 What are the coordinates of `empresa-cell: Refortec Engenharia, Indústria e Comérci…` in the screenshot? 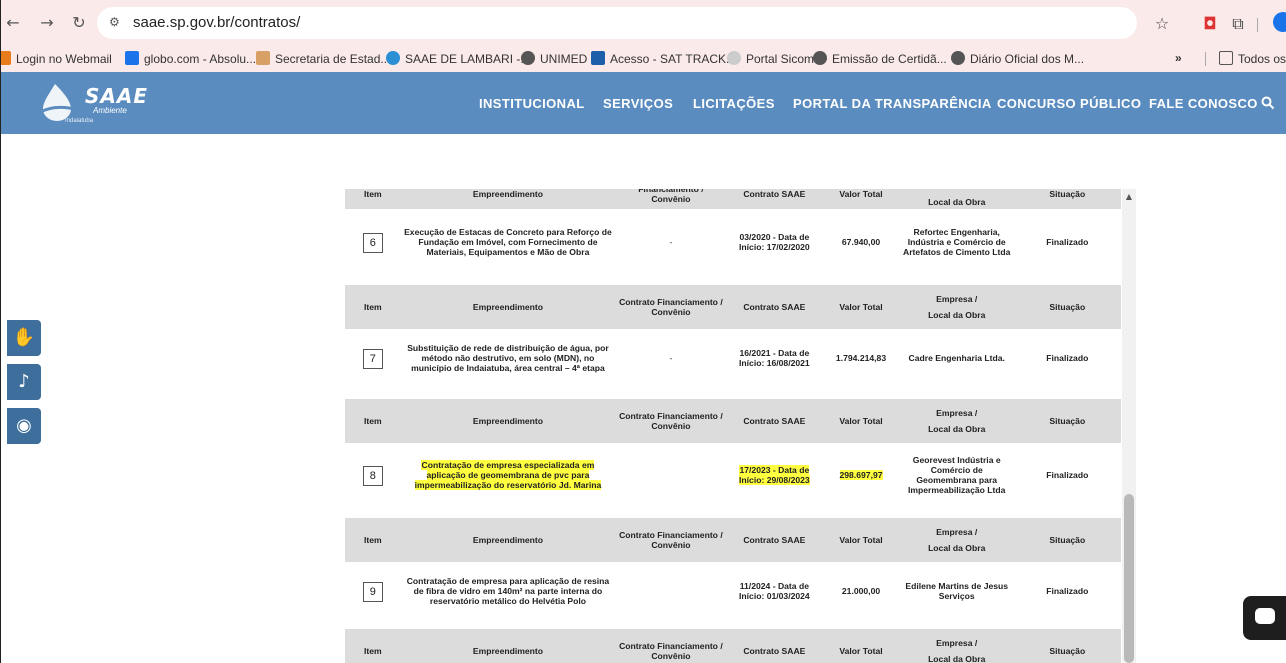 It's located at (956, 243).